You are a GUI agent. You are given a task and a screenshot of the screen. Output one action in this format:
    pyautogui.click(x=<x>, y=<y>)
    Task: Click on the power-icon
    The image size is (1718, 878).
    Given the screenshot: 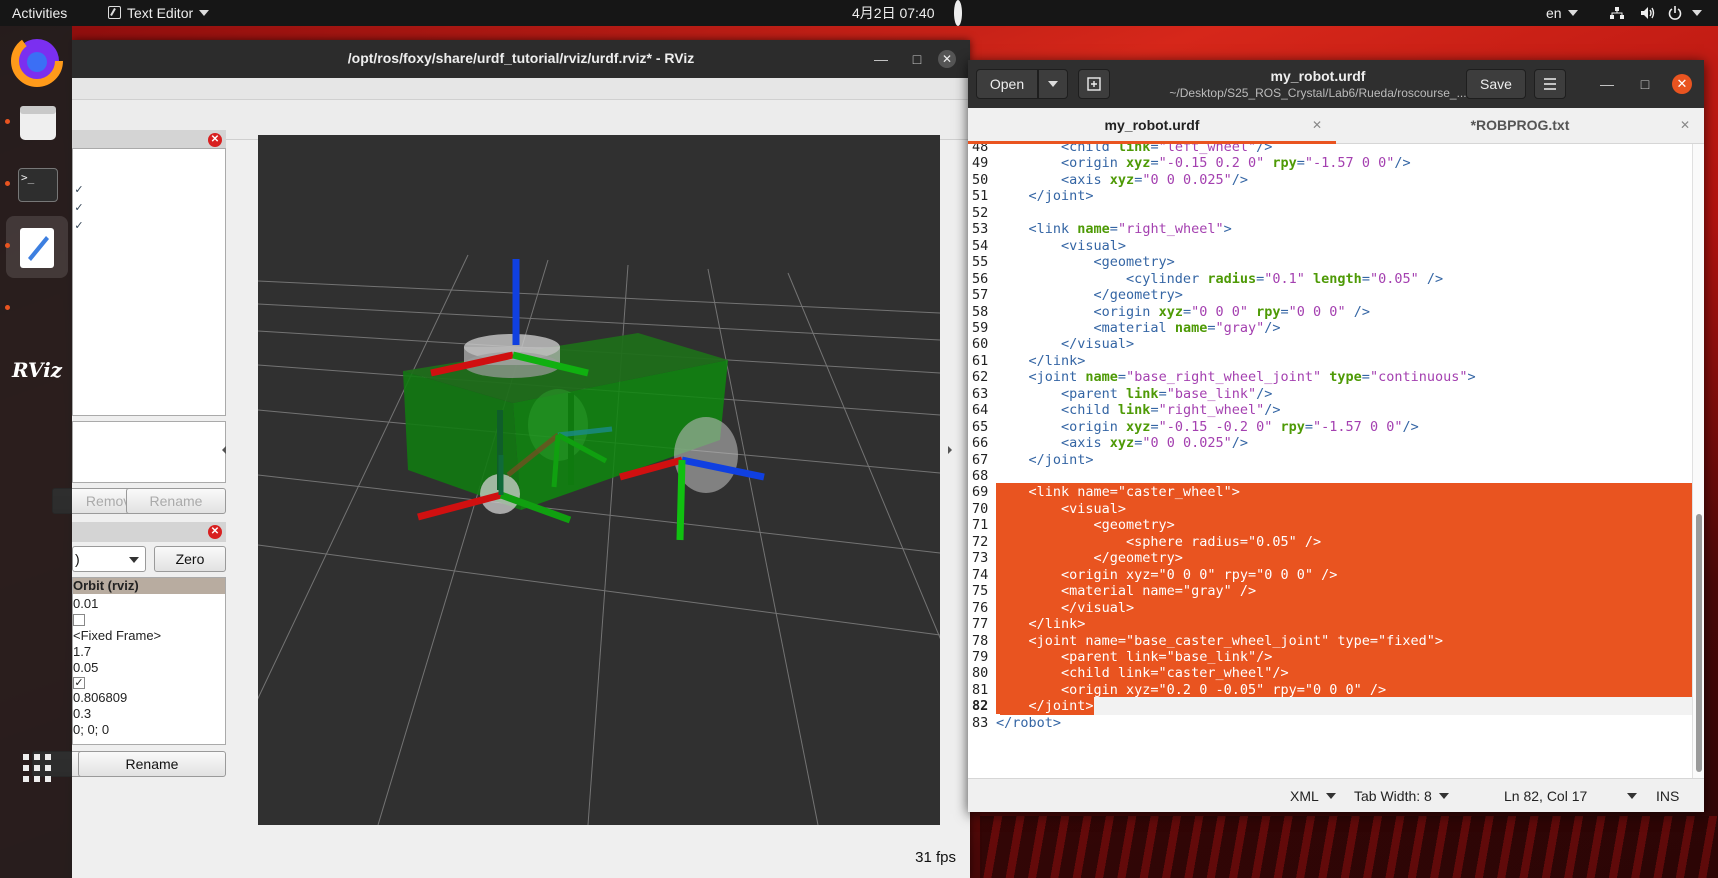 What is the action you would take?
    pyautogui.click(x=1675, y=13)
    